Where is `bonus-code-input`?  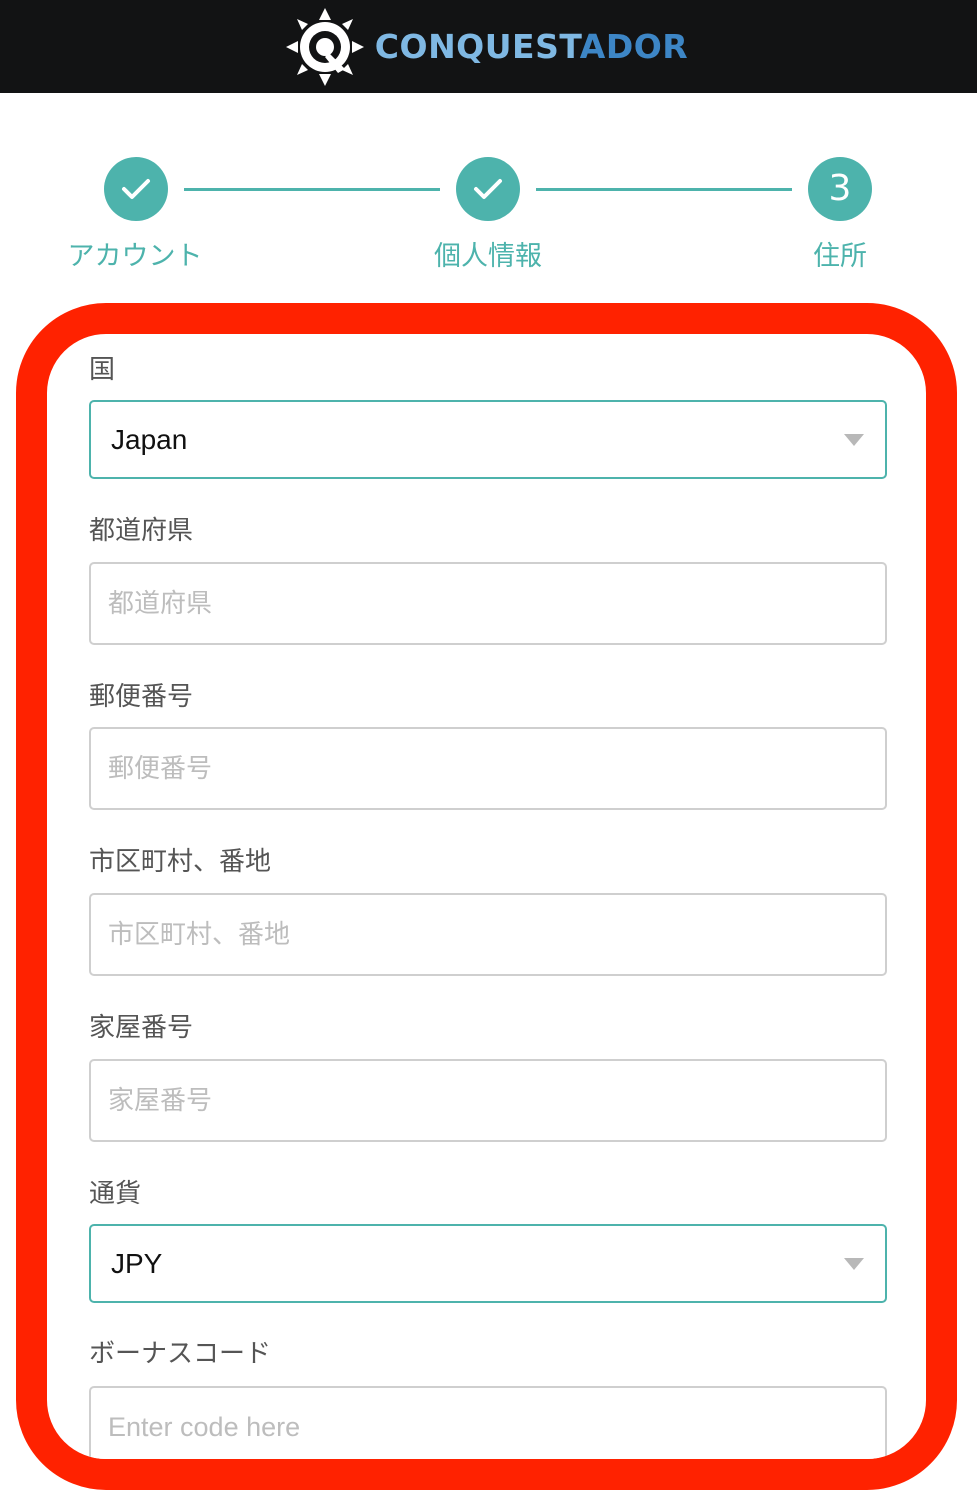
bonus-code-input is located at coordinates (488, 1422).